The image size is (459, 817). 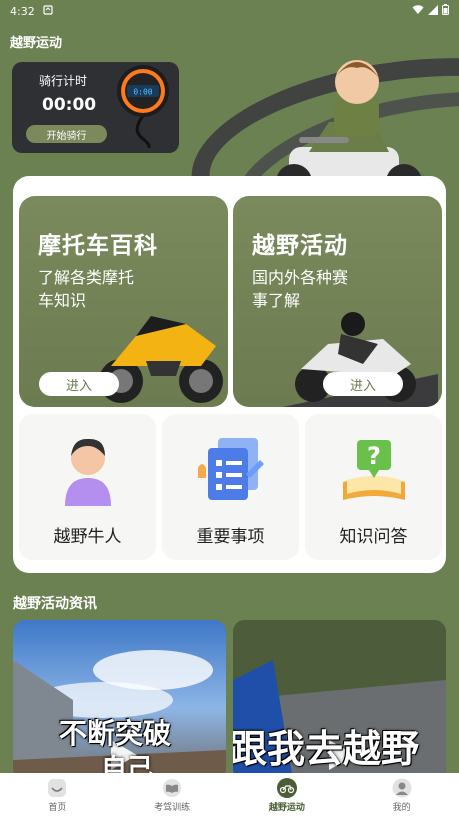 I want to click on tab-offroad: 越野运动, so click(x=287, y=795).